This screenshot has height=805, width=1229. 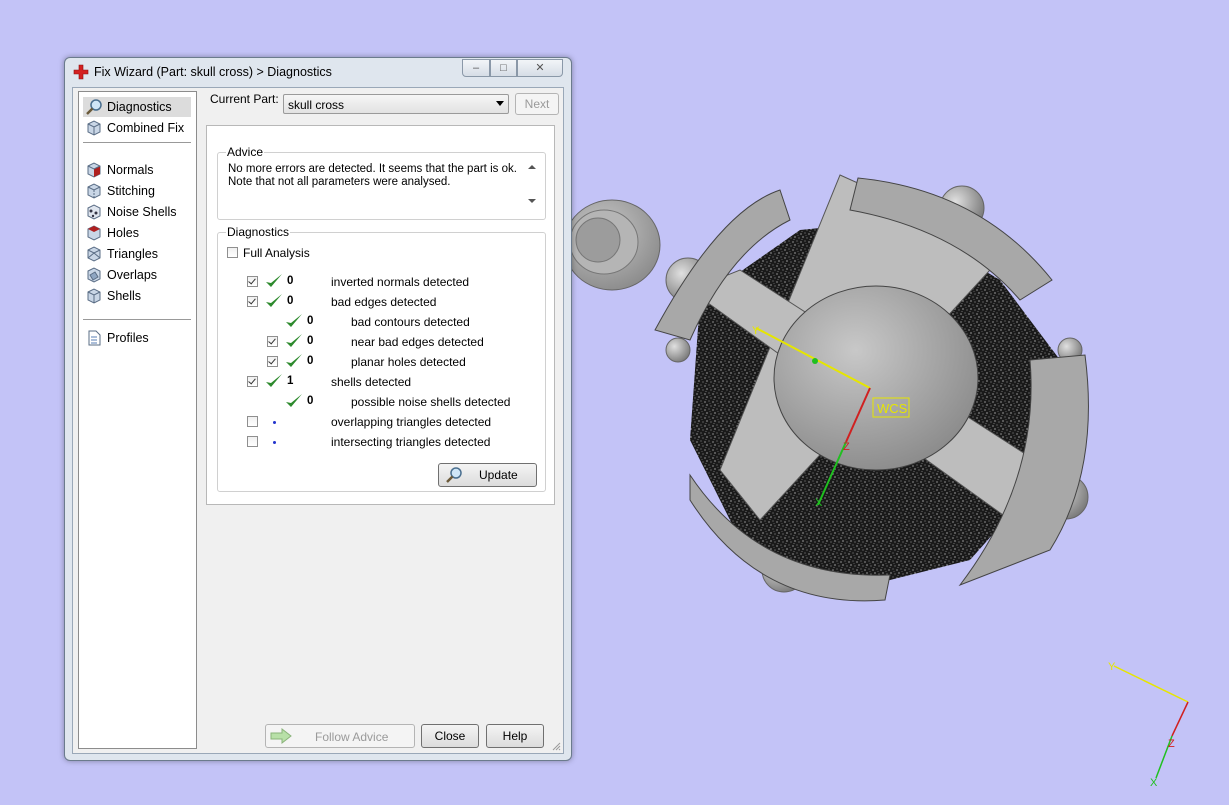 What do you see at coordinates (272, 361) in the screenshot?
I see `diag-checkbox-planar-holes` at bounding box center [272, 361].